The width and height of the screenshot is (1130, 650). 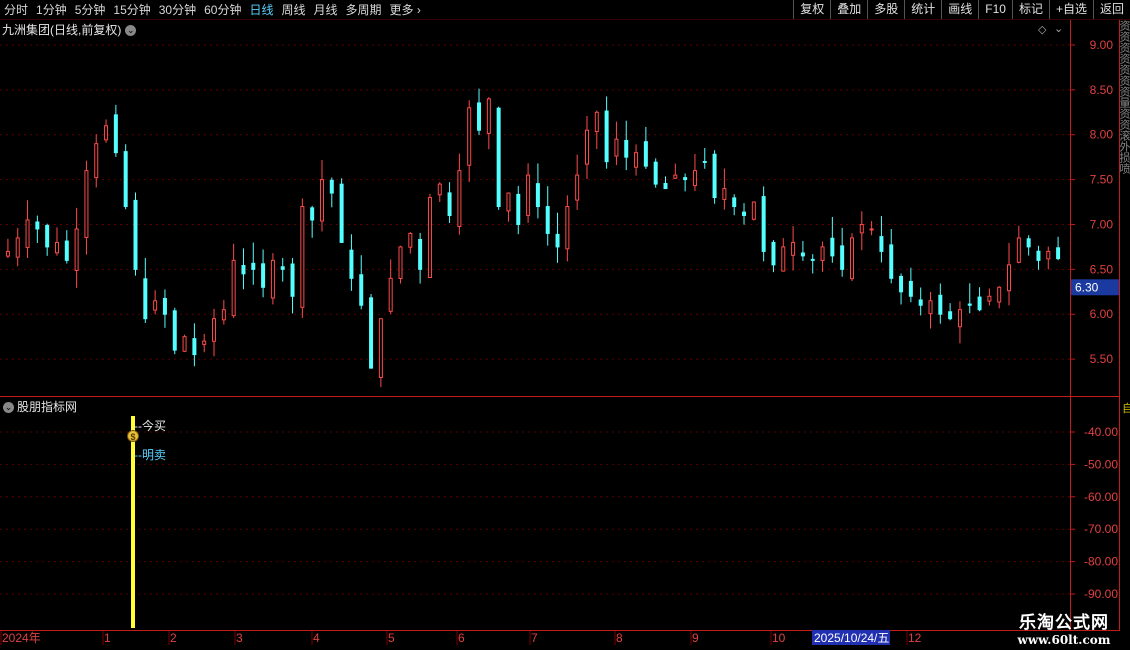 I want to click on indicator-axis-label: -50.00, so click(x=1101, y=464).